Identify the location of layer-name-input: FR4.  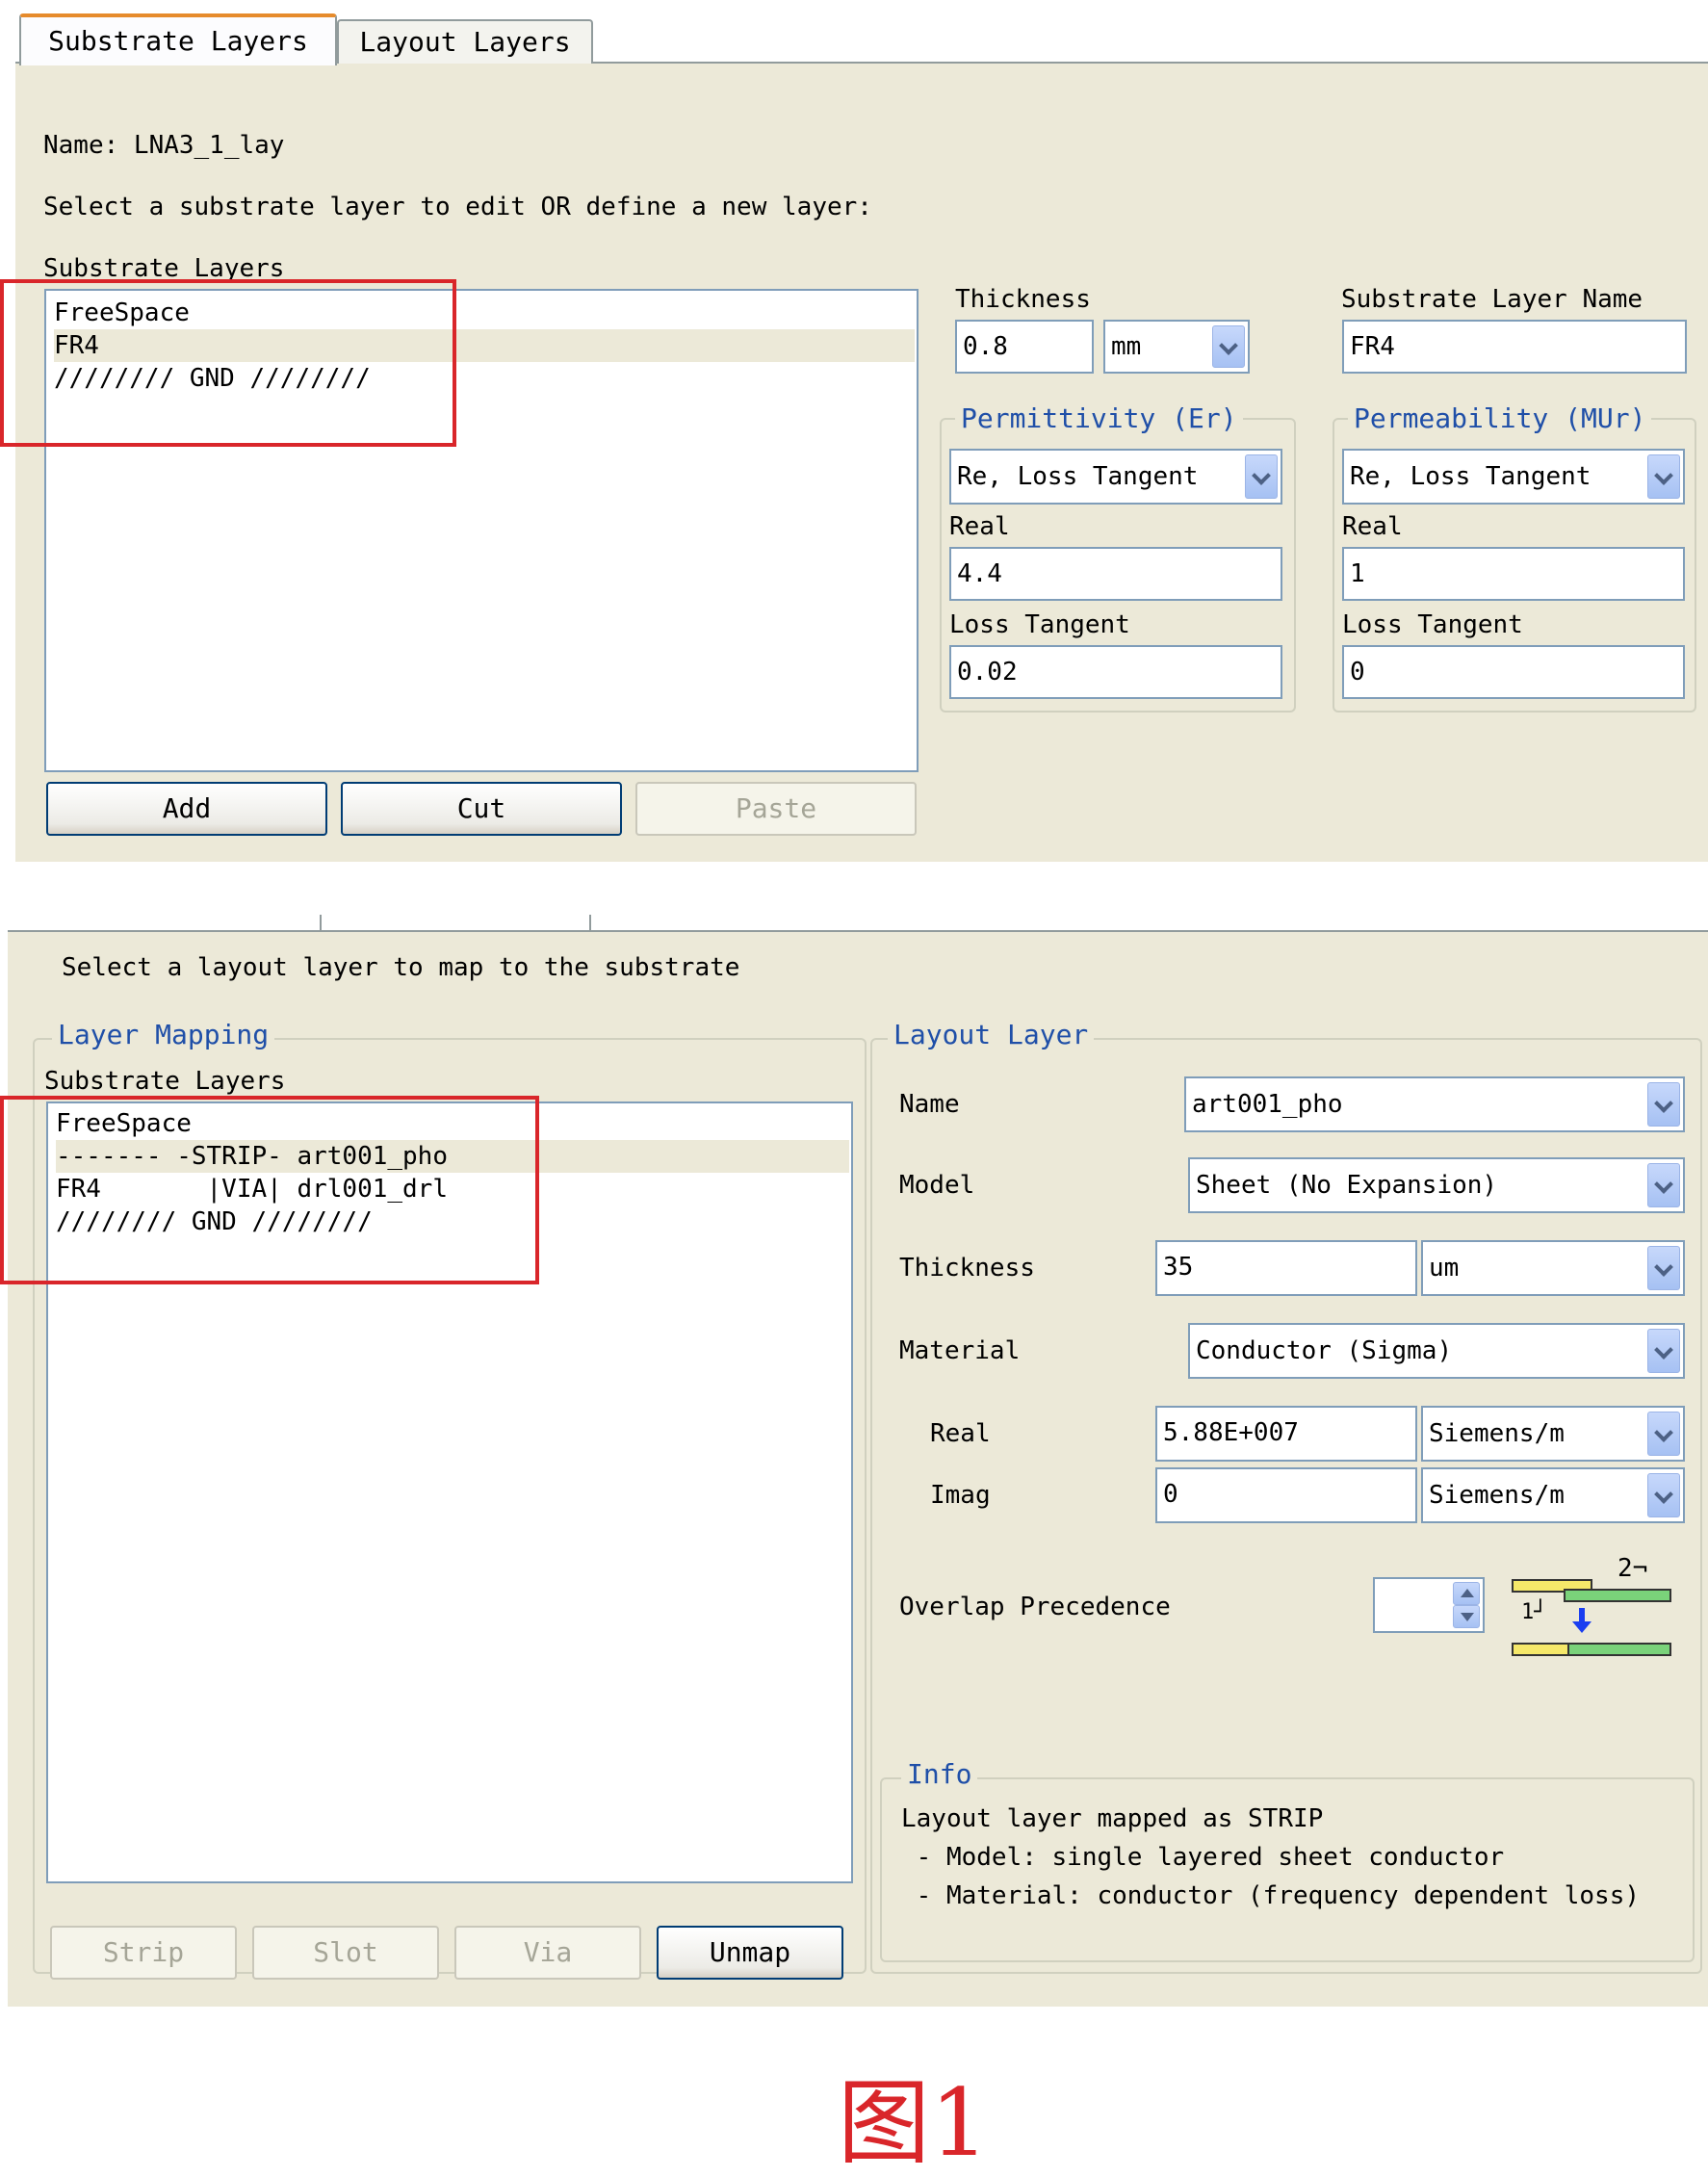
(1514, 347).